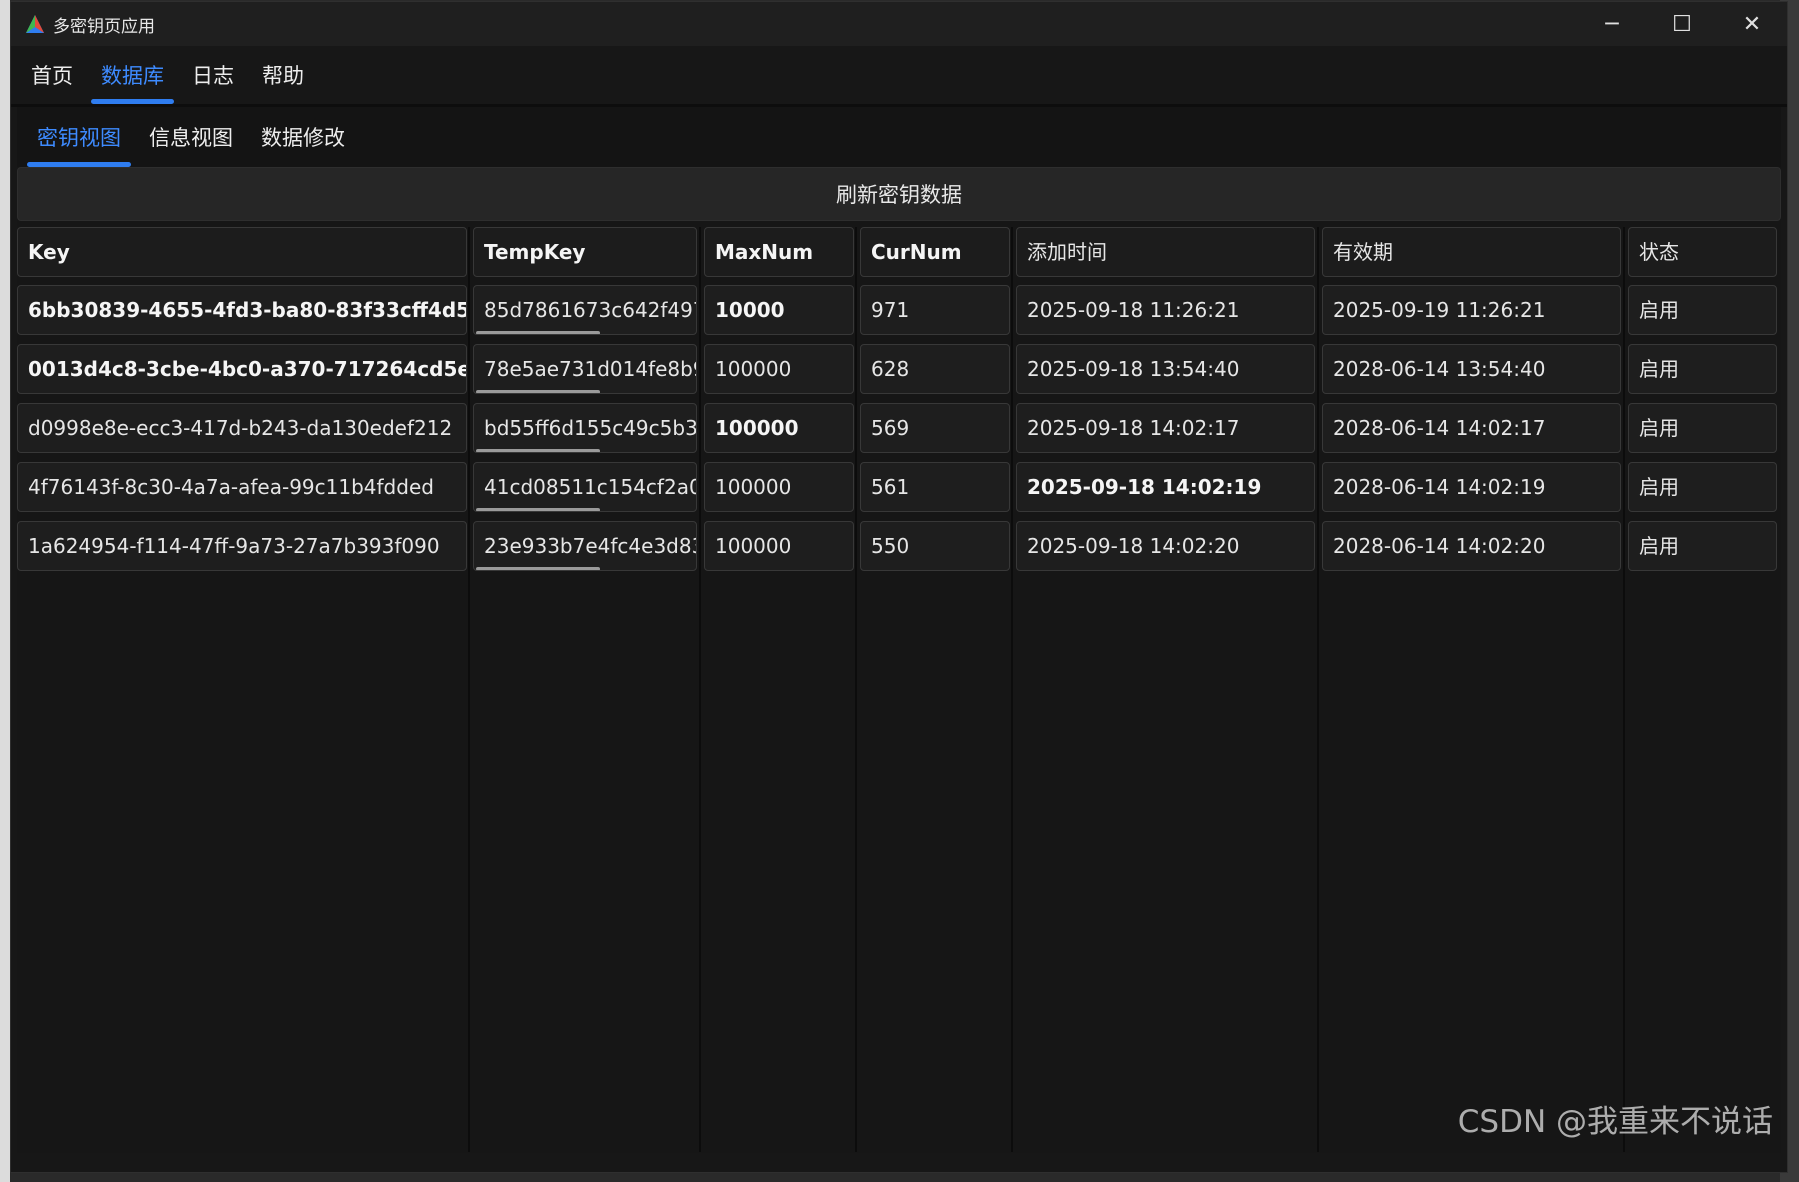 The width and height of the screenshot is (1799, 1182). What do you see at coordinates (242, 310) in the screenshot?
I see `key-cell: 6bb30839-4655-4fd3-ba80-83f33cff4d50` at bounding box center [242, 310].